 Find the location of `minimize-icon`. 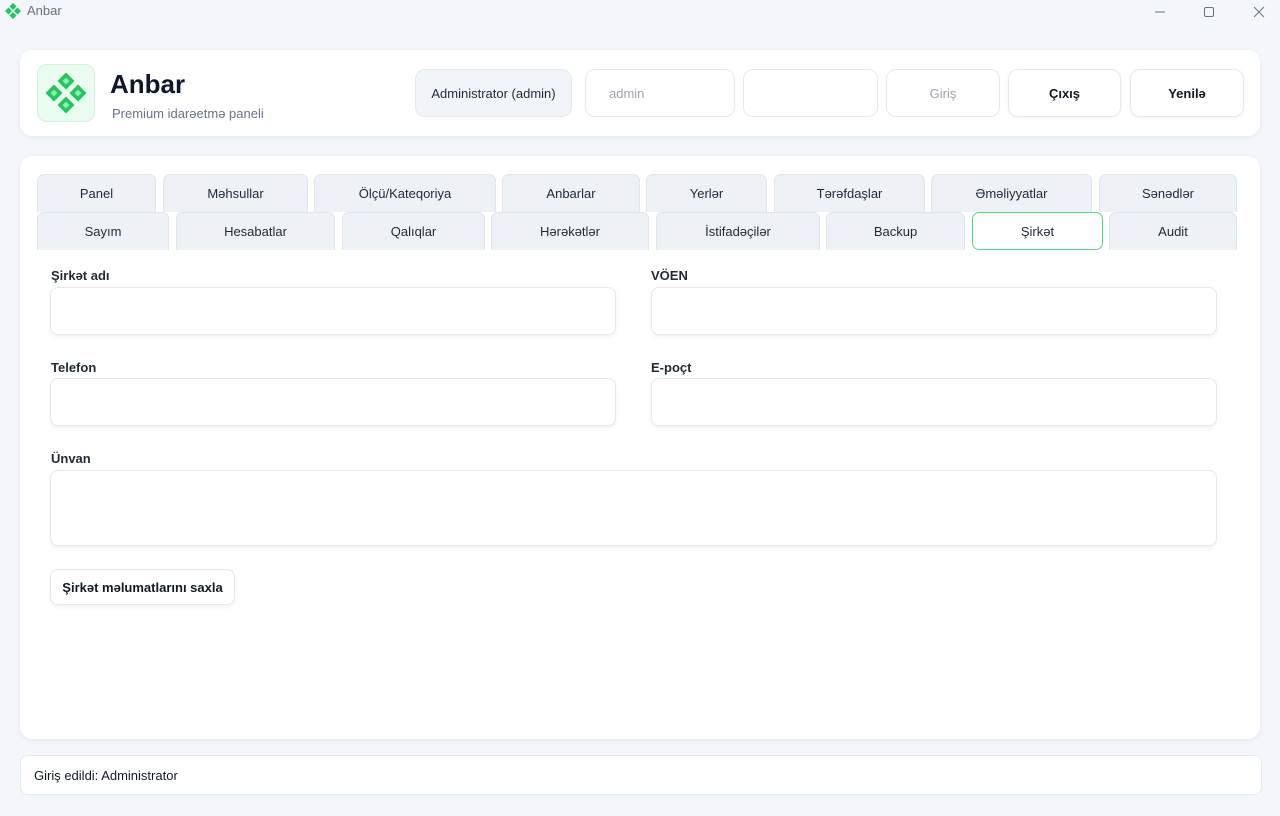

minimize-icon is located at coordinates (1160, 12).